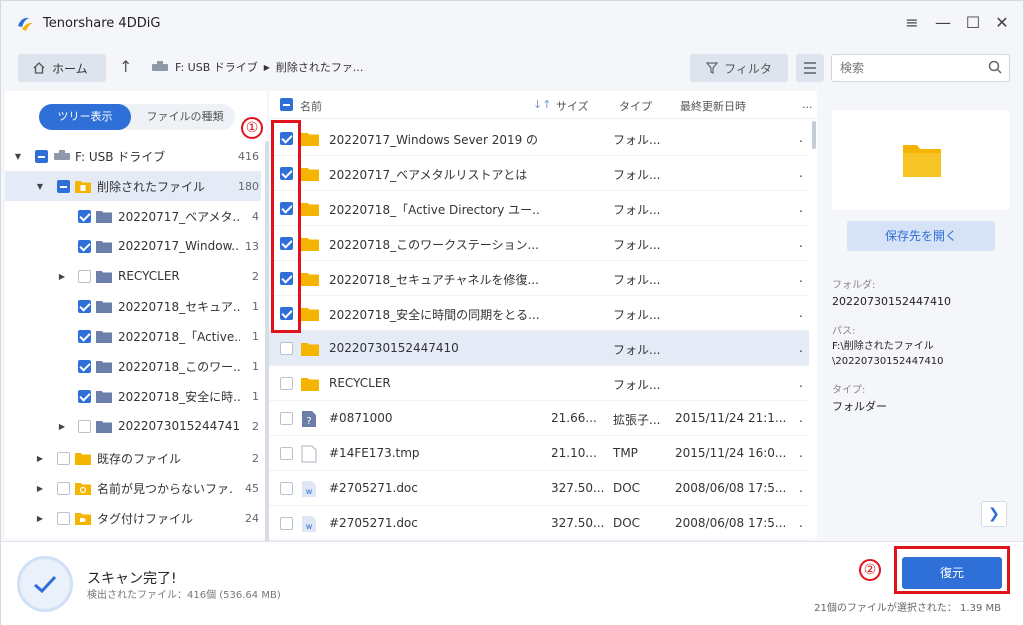 The width and height of the screenshot is (1024, 625). What do you see at coordinates (185, 117) in the screenshot?
I see `tab-file-types: ファイルの種類` at bounding box center [185, 117].